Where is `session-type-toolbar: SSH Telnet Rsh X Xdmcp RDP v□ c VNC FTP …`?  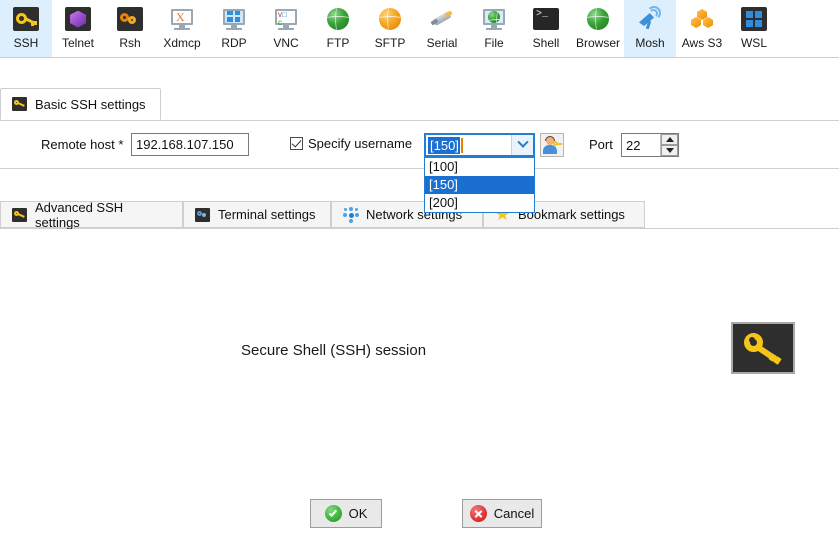
session-type-toolbar: SSH Telnet Rsh X Xdmcp RDP v□ c VNC FTP … is located at coordinates (419, 29).